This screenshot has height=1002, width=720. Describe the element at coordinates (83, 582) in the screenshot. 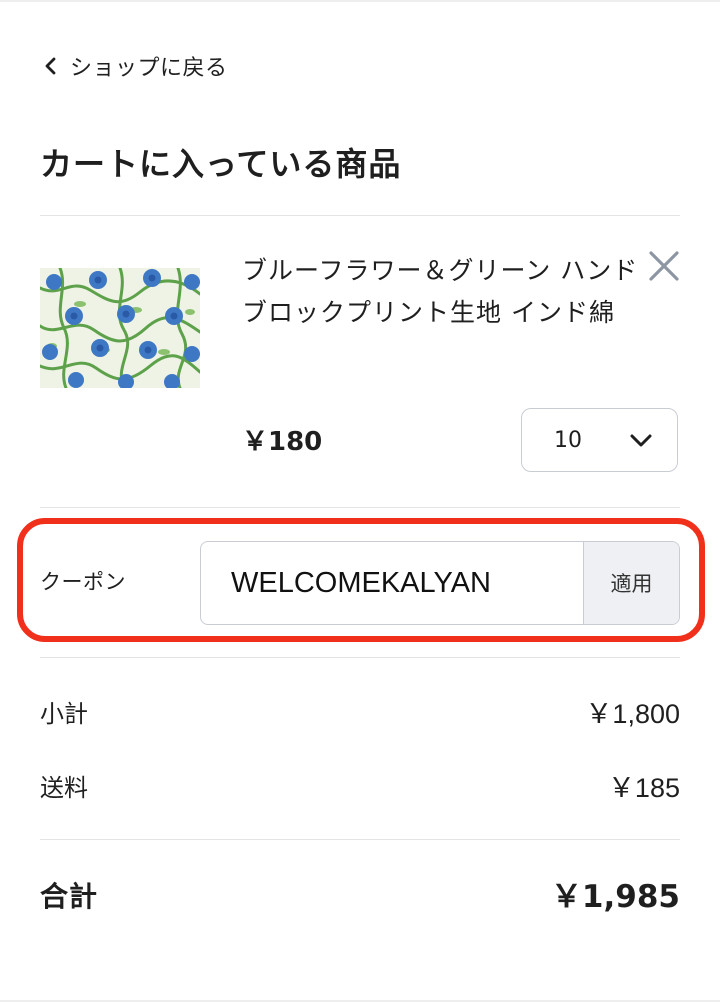

I see `coupon-label: クーポン` at that location.